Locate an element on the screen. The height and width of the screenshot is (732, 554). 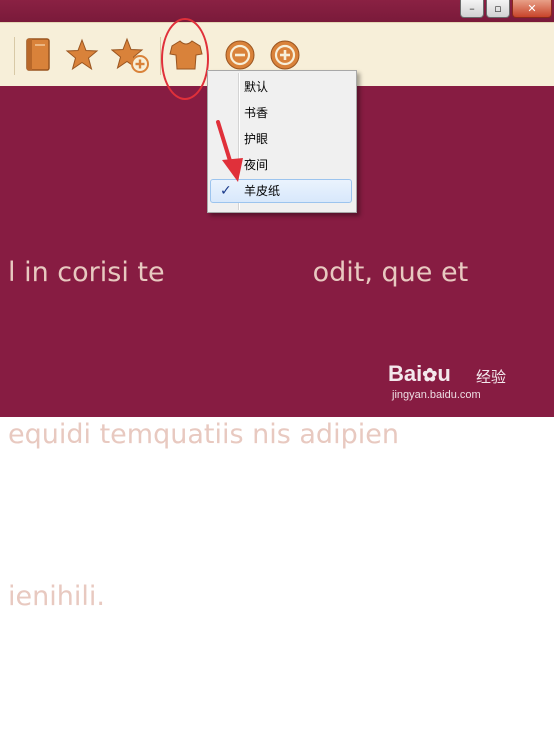
book-icon is located at coordinates (38, 55).